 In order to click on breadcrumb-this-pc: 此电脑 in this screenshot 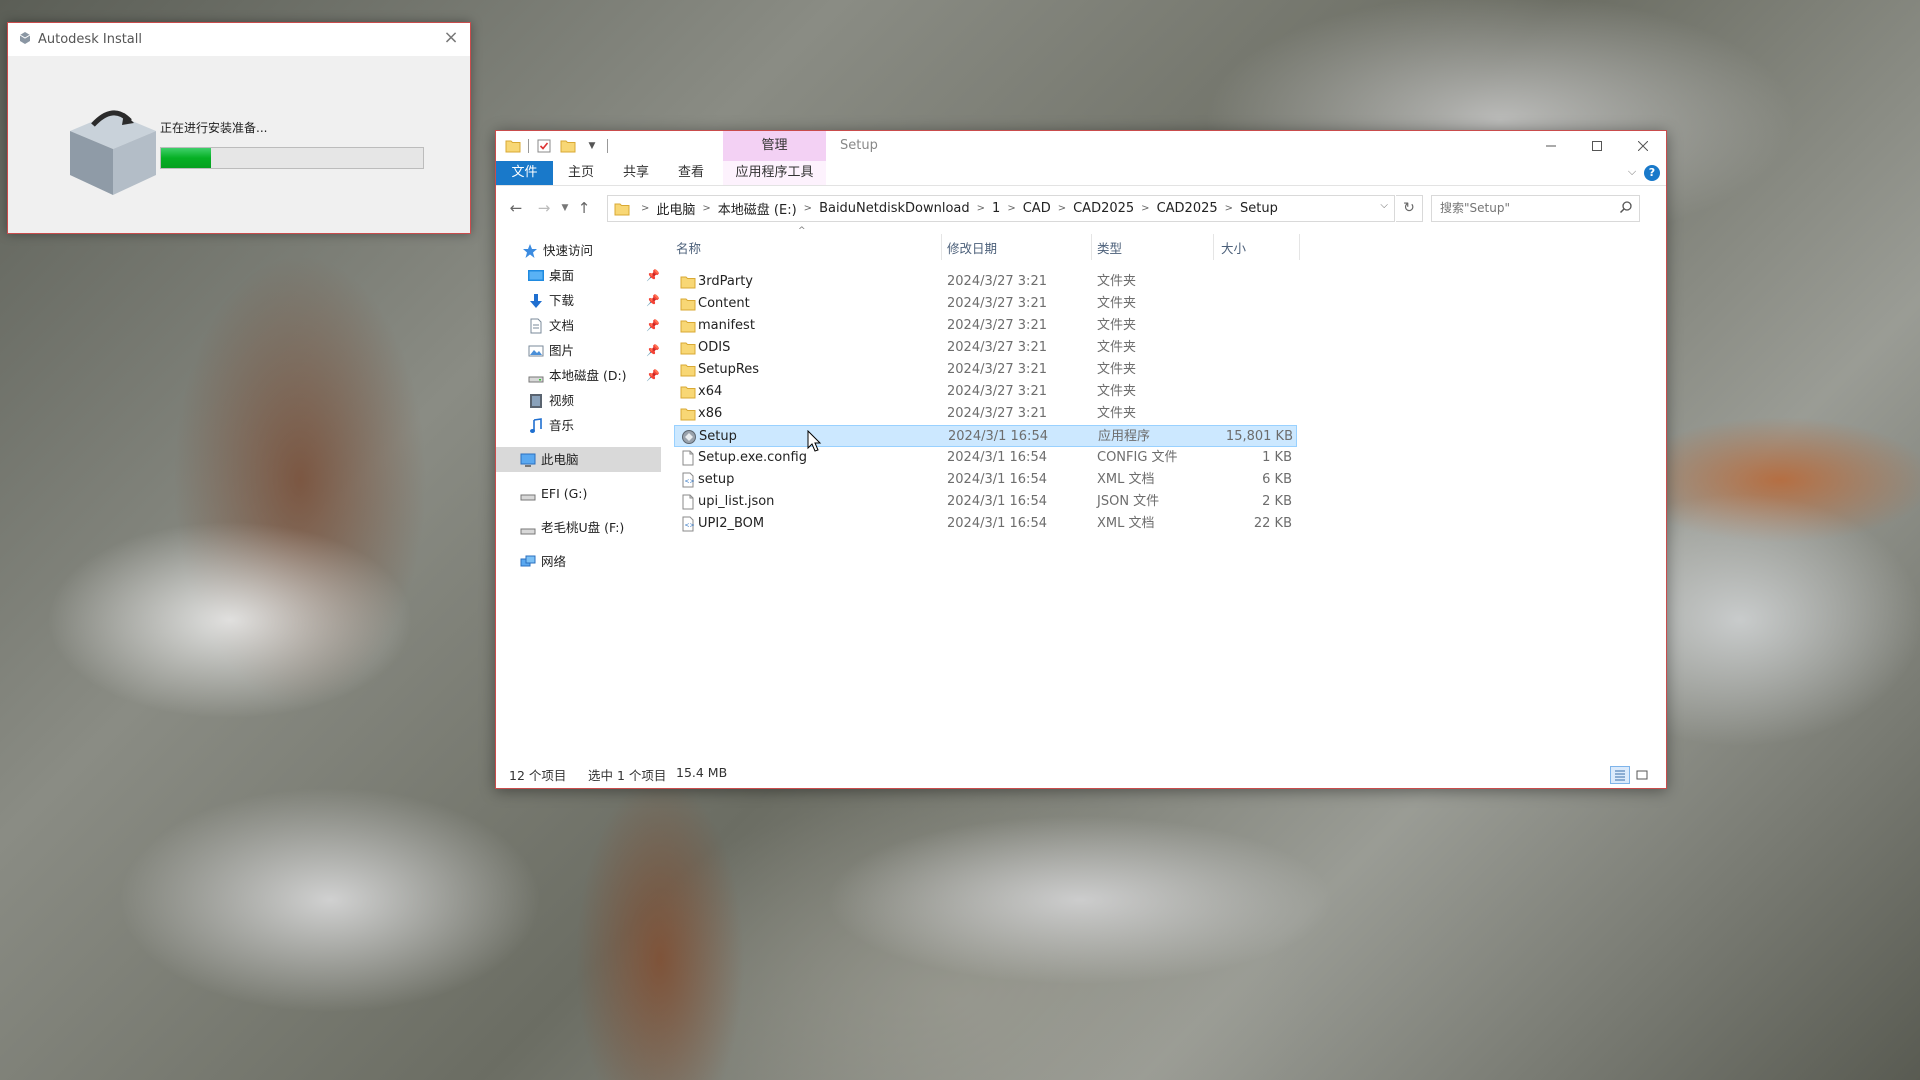, I will do `click(675, 208)`.